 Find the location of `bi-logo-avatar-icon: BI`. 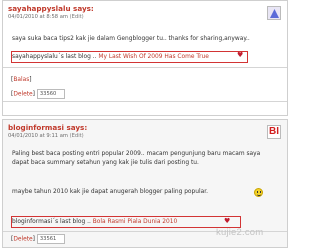

bi-logo-avatar-icon: BI is located at coordinates (274, 131).